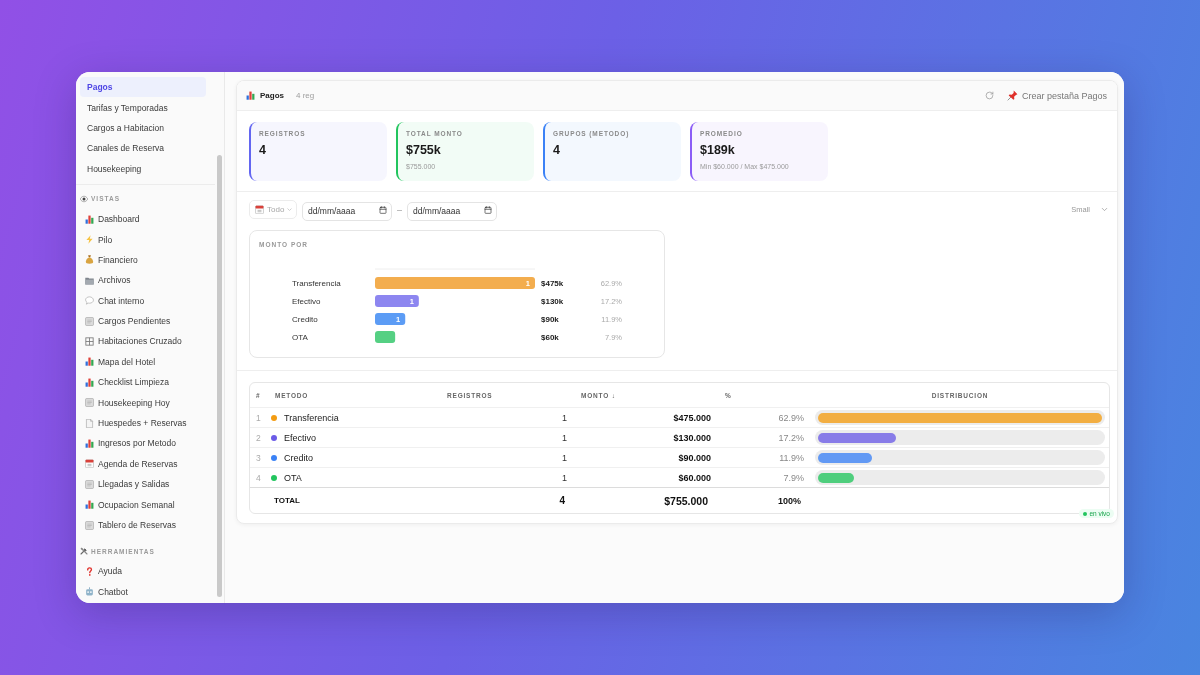 Image resolution: width=1200 pixels, height=675 pixels. What do you see at coordinates (143, 148) in the screenshot?
I see `nav-item: Canales de Reserva` at bounding box center [143, 148].